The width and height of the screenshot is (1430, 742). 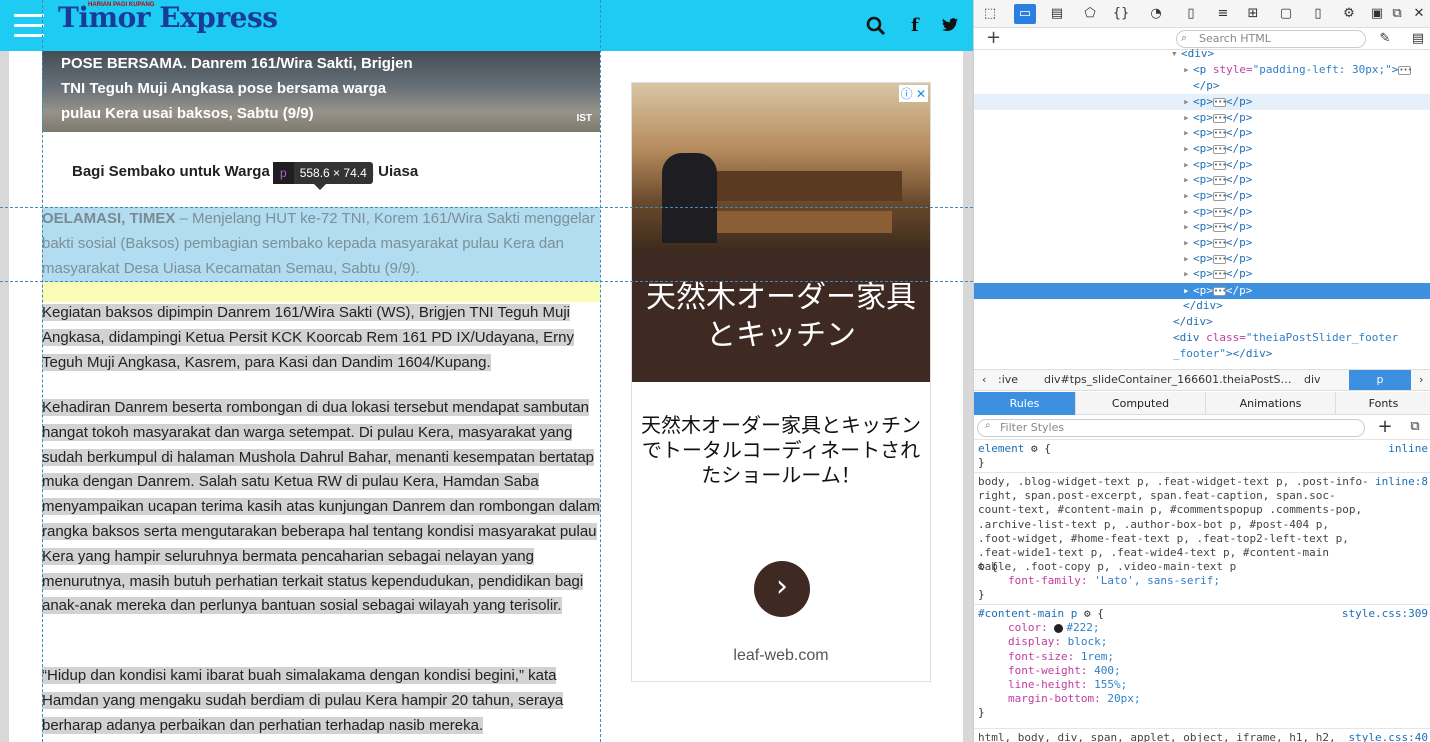 What do you see at coordinates (1312, 380) in the screenshot?
I see `breadcrumb-item: div` at bounding box center [1312, 380].